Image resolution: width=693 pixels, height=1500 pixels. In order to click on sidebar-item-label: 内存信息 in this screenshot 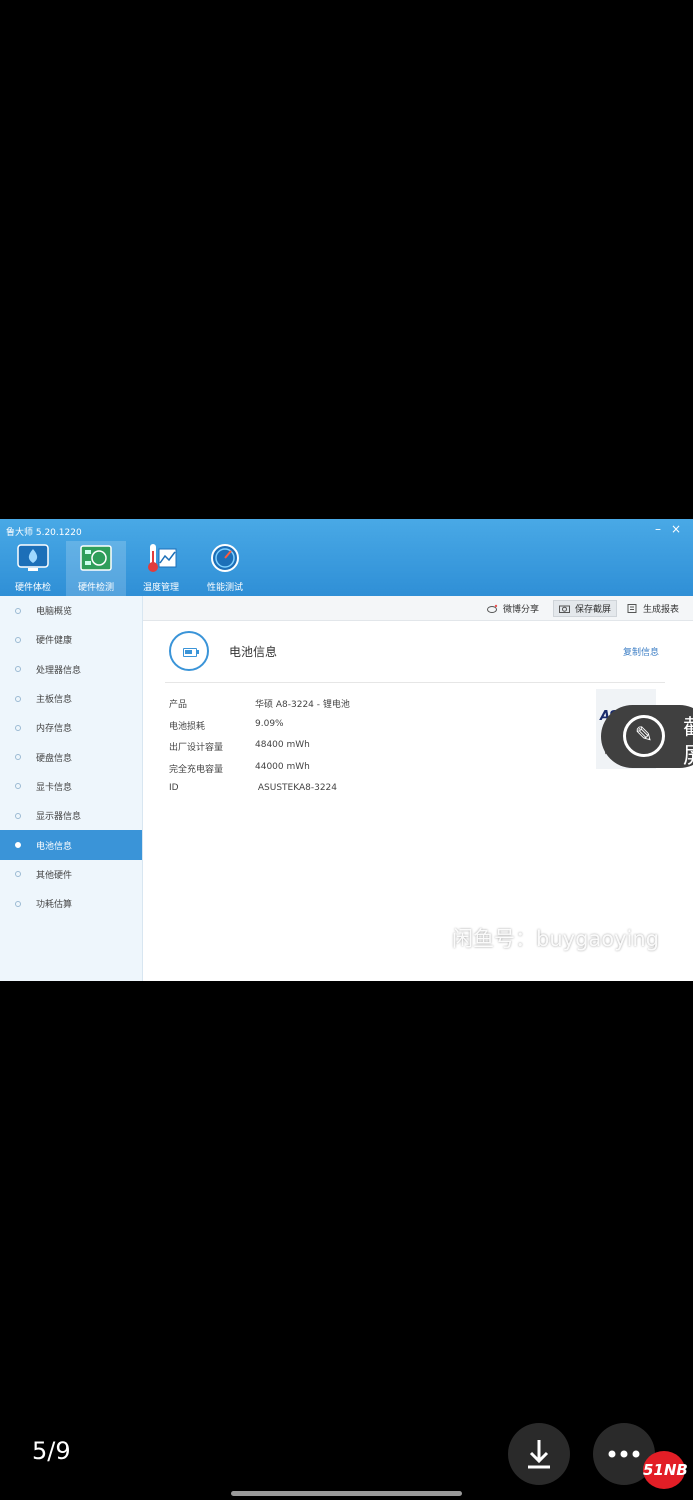, I will do `click(54, 729)`.